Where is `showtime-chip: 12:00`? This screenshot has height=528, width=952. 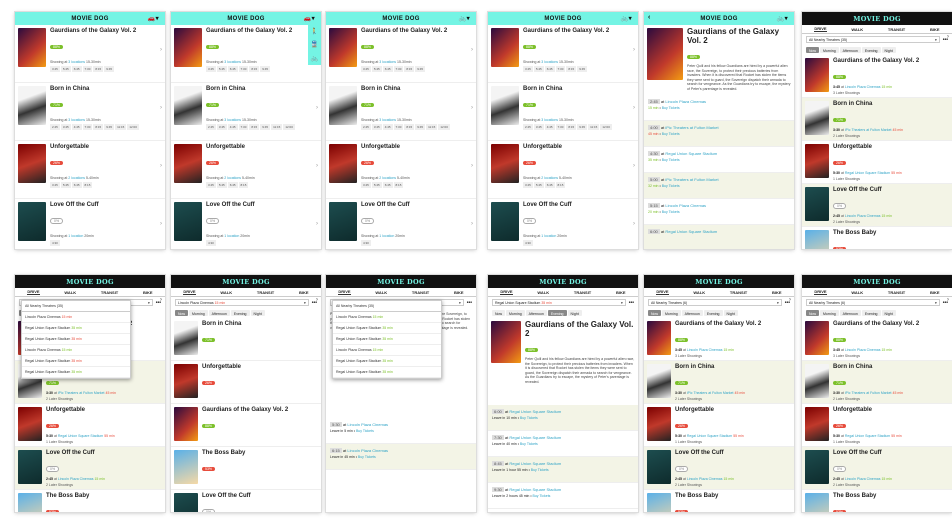
showtime-chip: 12:00 is located at coordinates (133, 126).